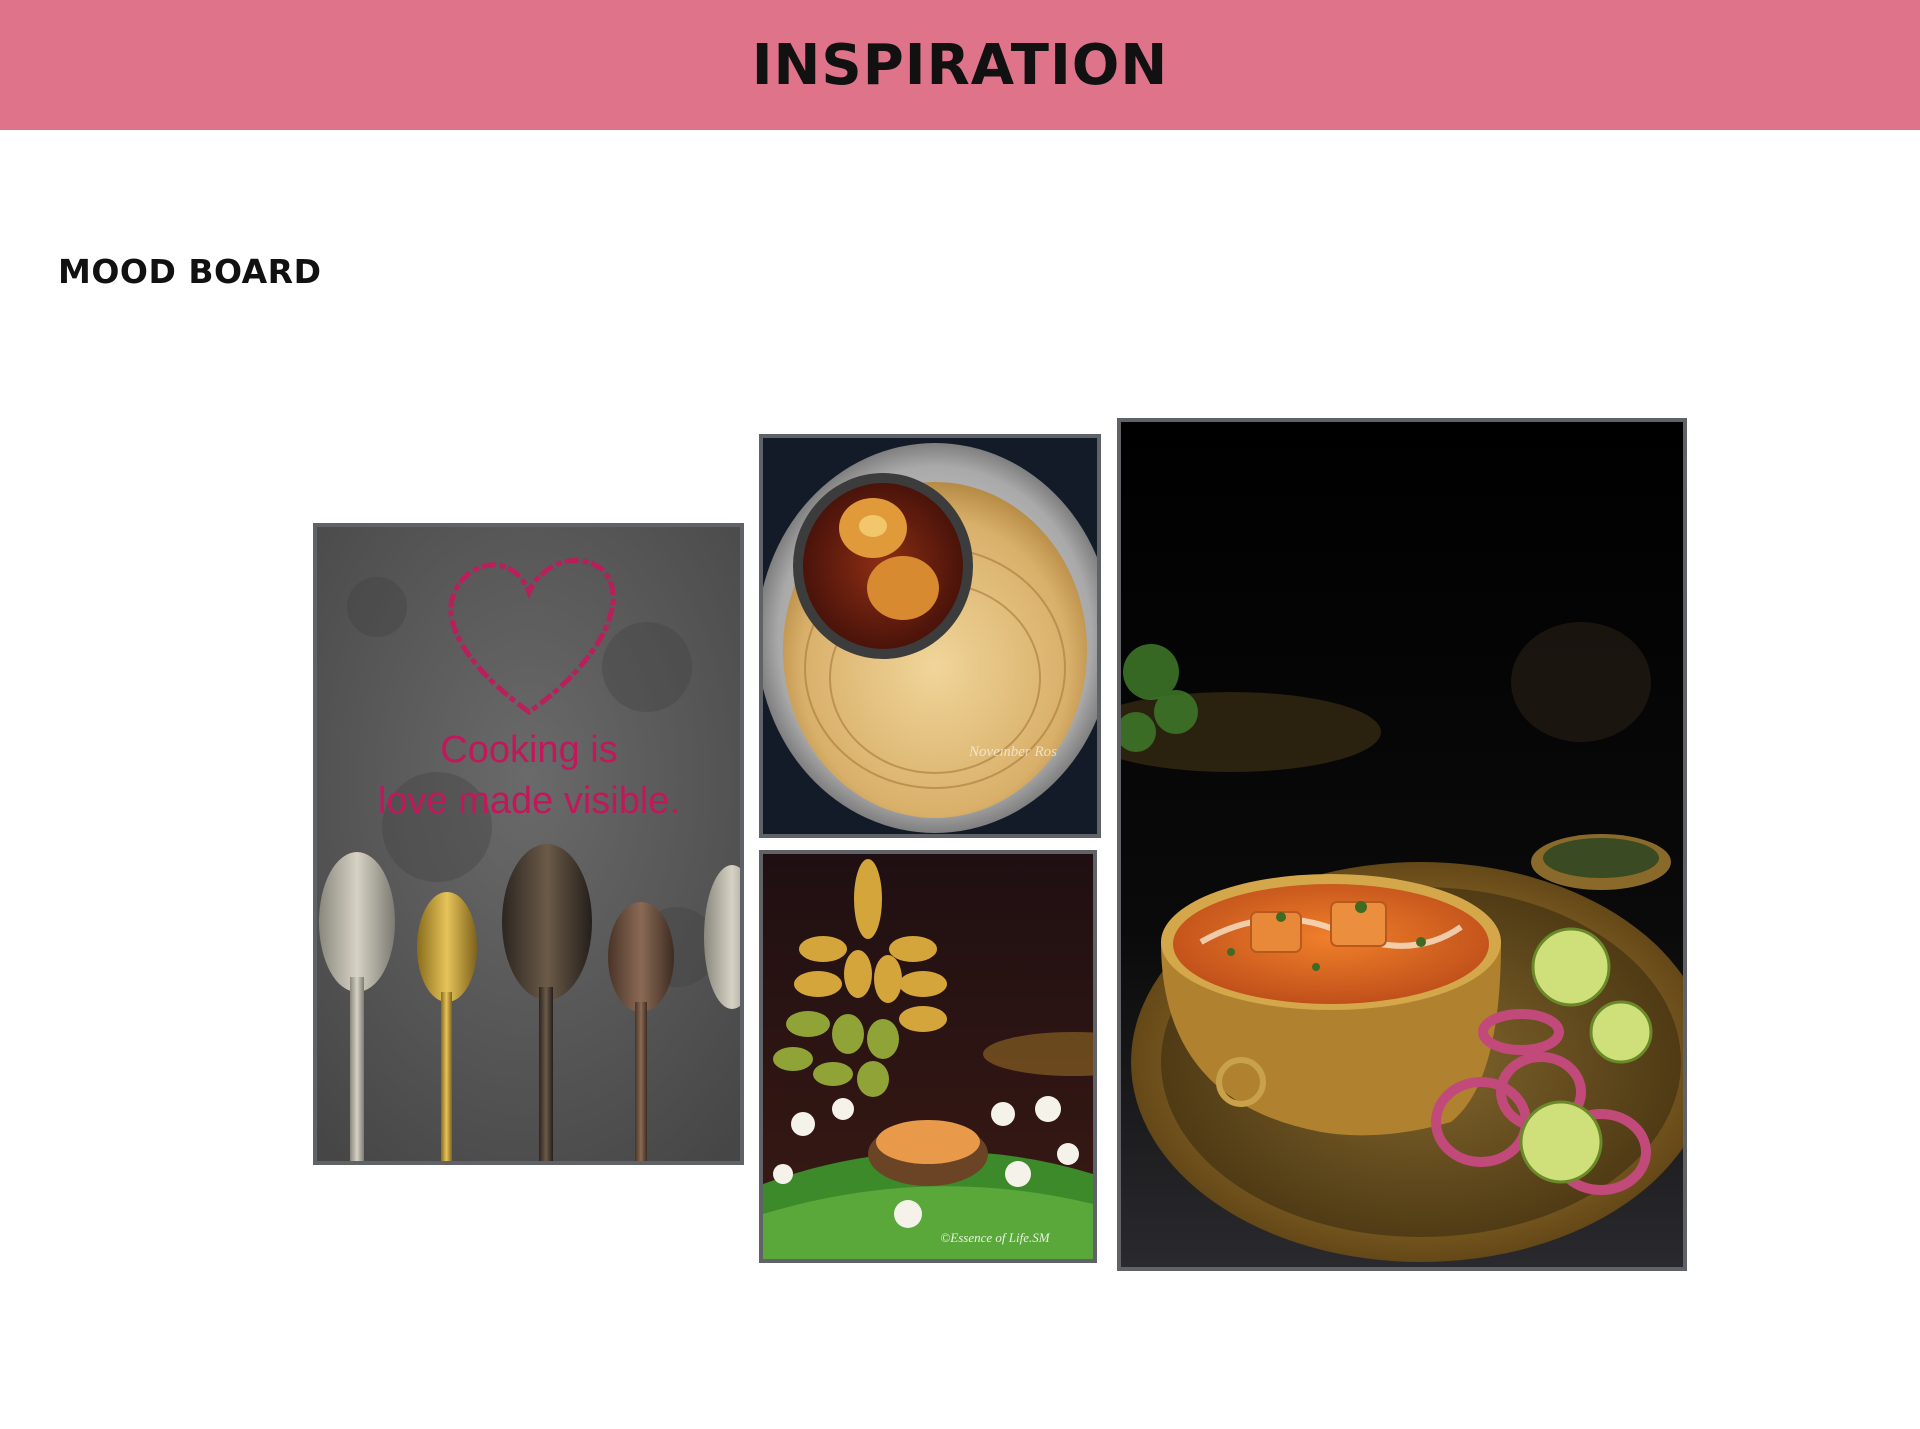  I want to click on bananas-jasmine-photo: ©Essence of Life.SM, so click(928, 1056).